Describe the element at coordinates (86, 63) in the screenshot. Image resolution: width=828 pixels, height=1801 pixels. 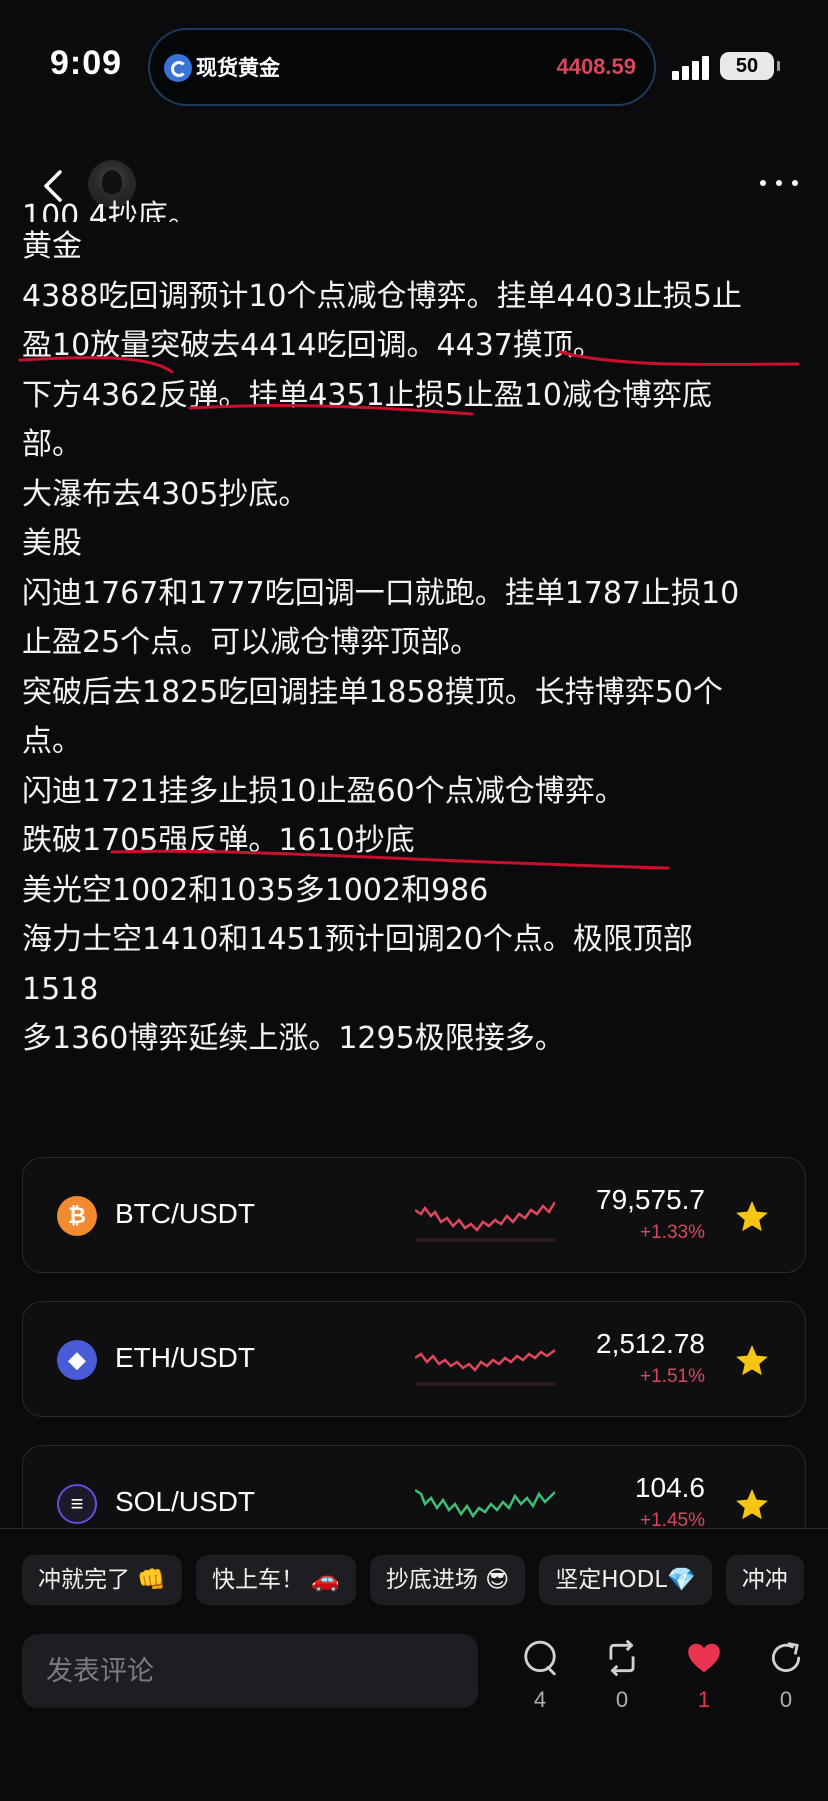
I see `status-time: 9:09` at that location.